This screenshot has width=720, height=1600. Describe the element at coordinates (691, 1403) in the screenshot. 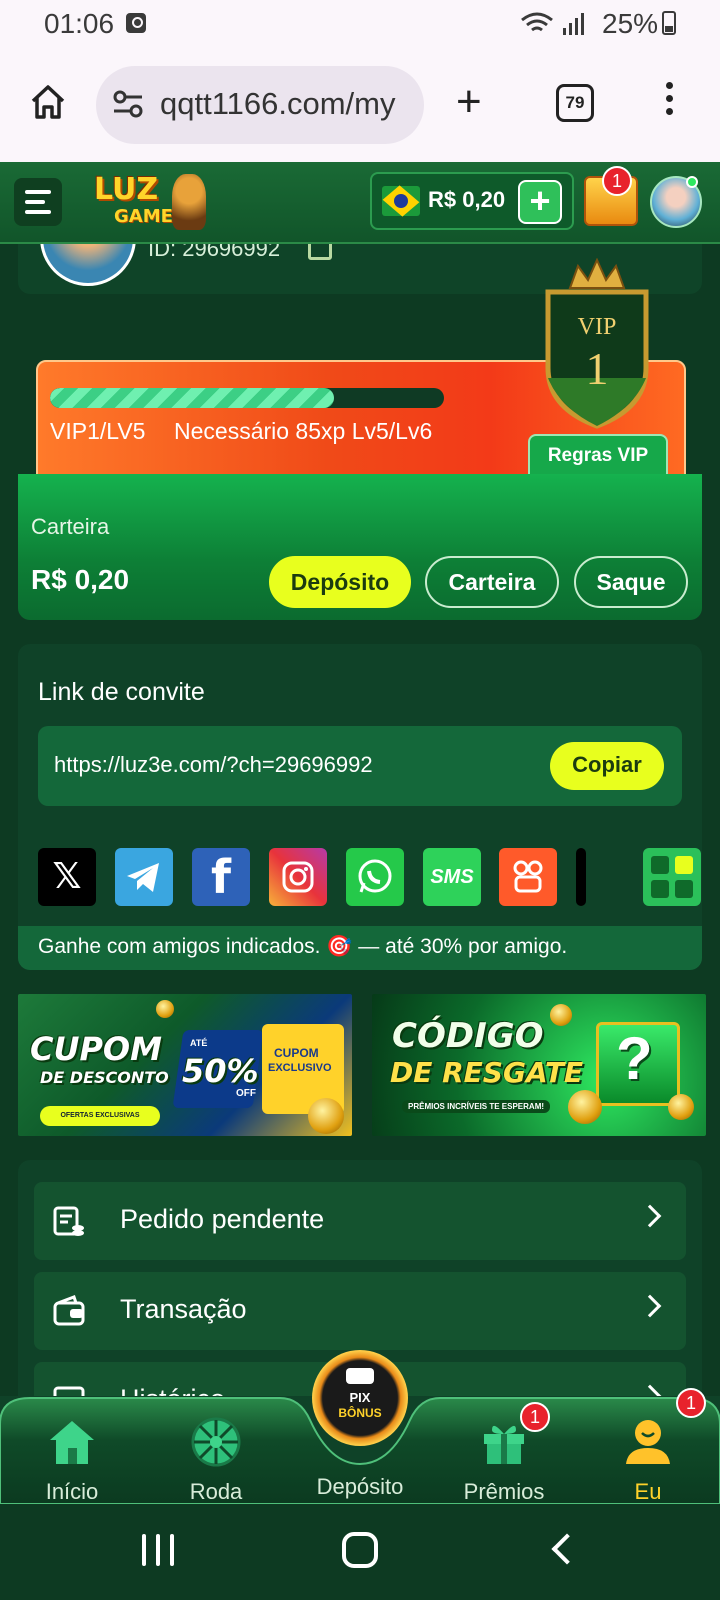

I see `me-badge: 1` at that location.